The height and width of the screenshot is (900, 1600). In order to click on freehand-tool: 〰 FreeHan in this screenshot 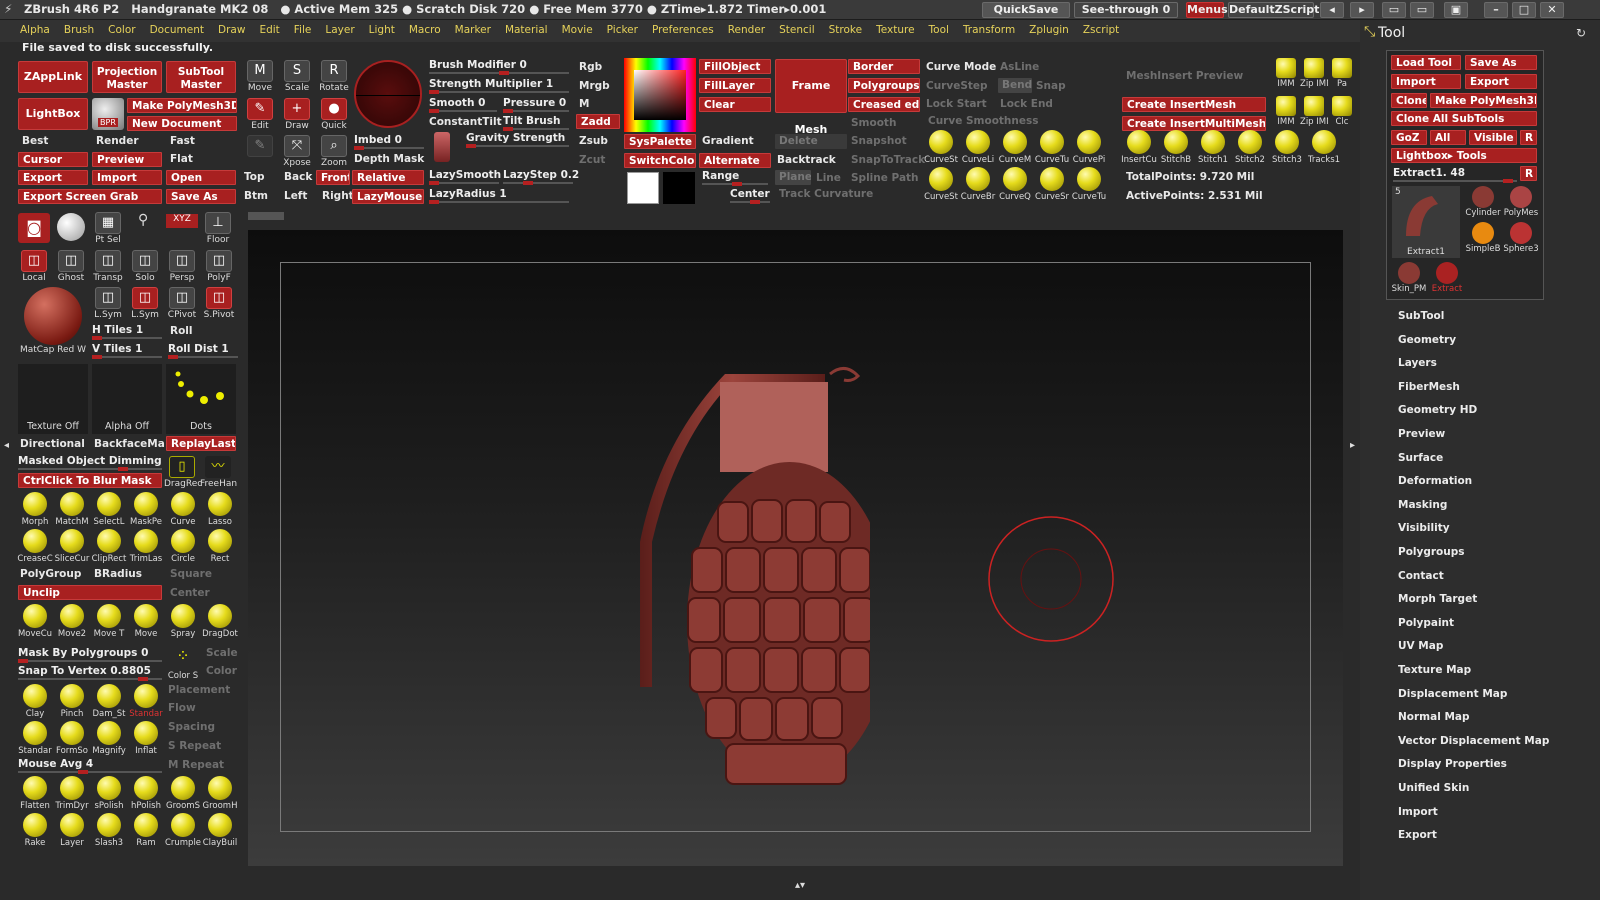, I will do `click(218, 474)`.